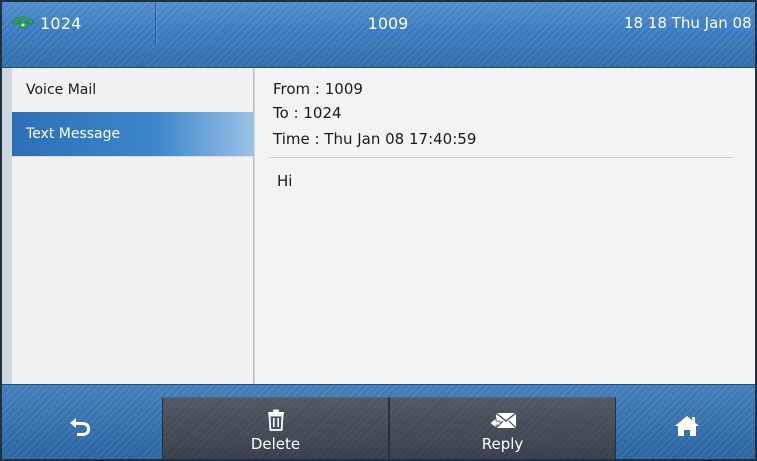 The width and height of the screenshot is (757, 461). Describe the element at coordinates (501, 157) in the screenshot. I see `header-divider` at that location.